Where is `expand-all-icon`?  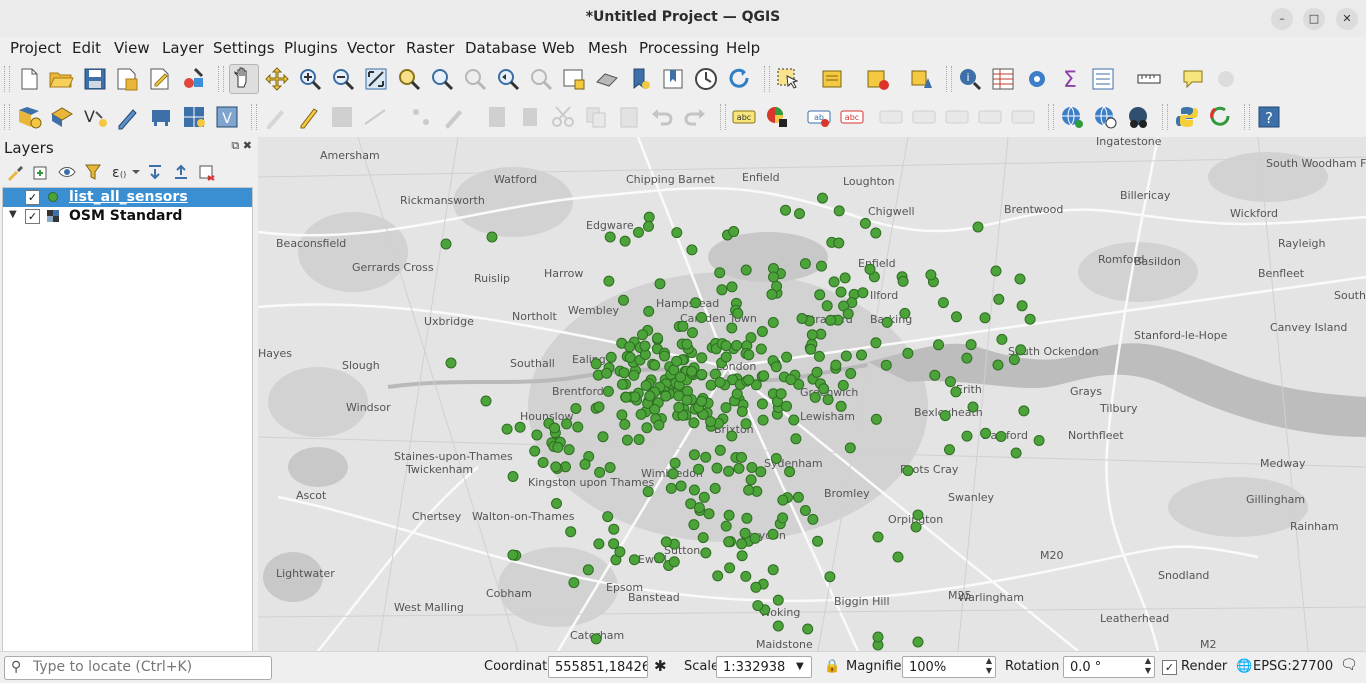 expand-all-icon is located at coordinates (155, 172).